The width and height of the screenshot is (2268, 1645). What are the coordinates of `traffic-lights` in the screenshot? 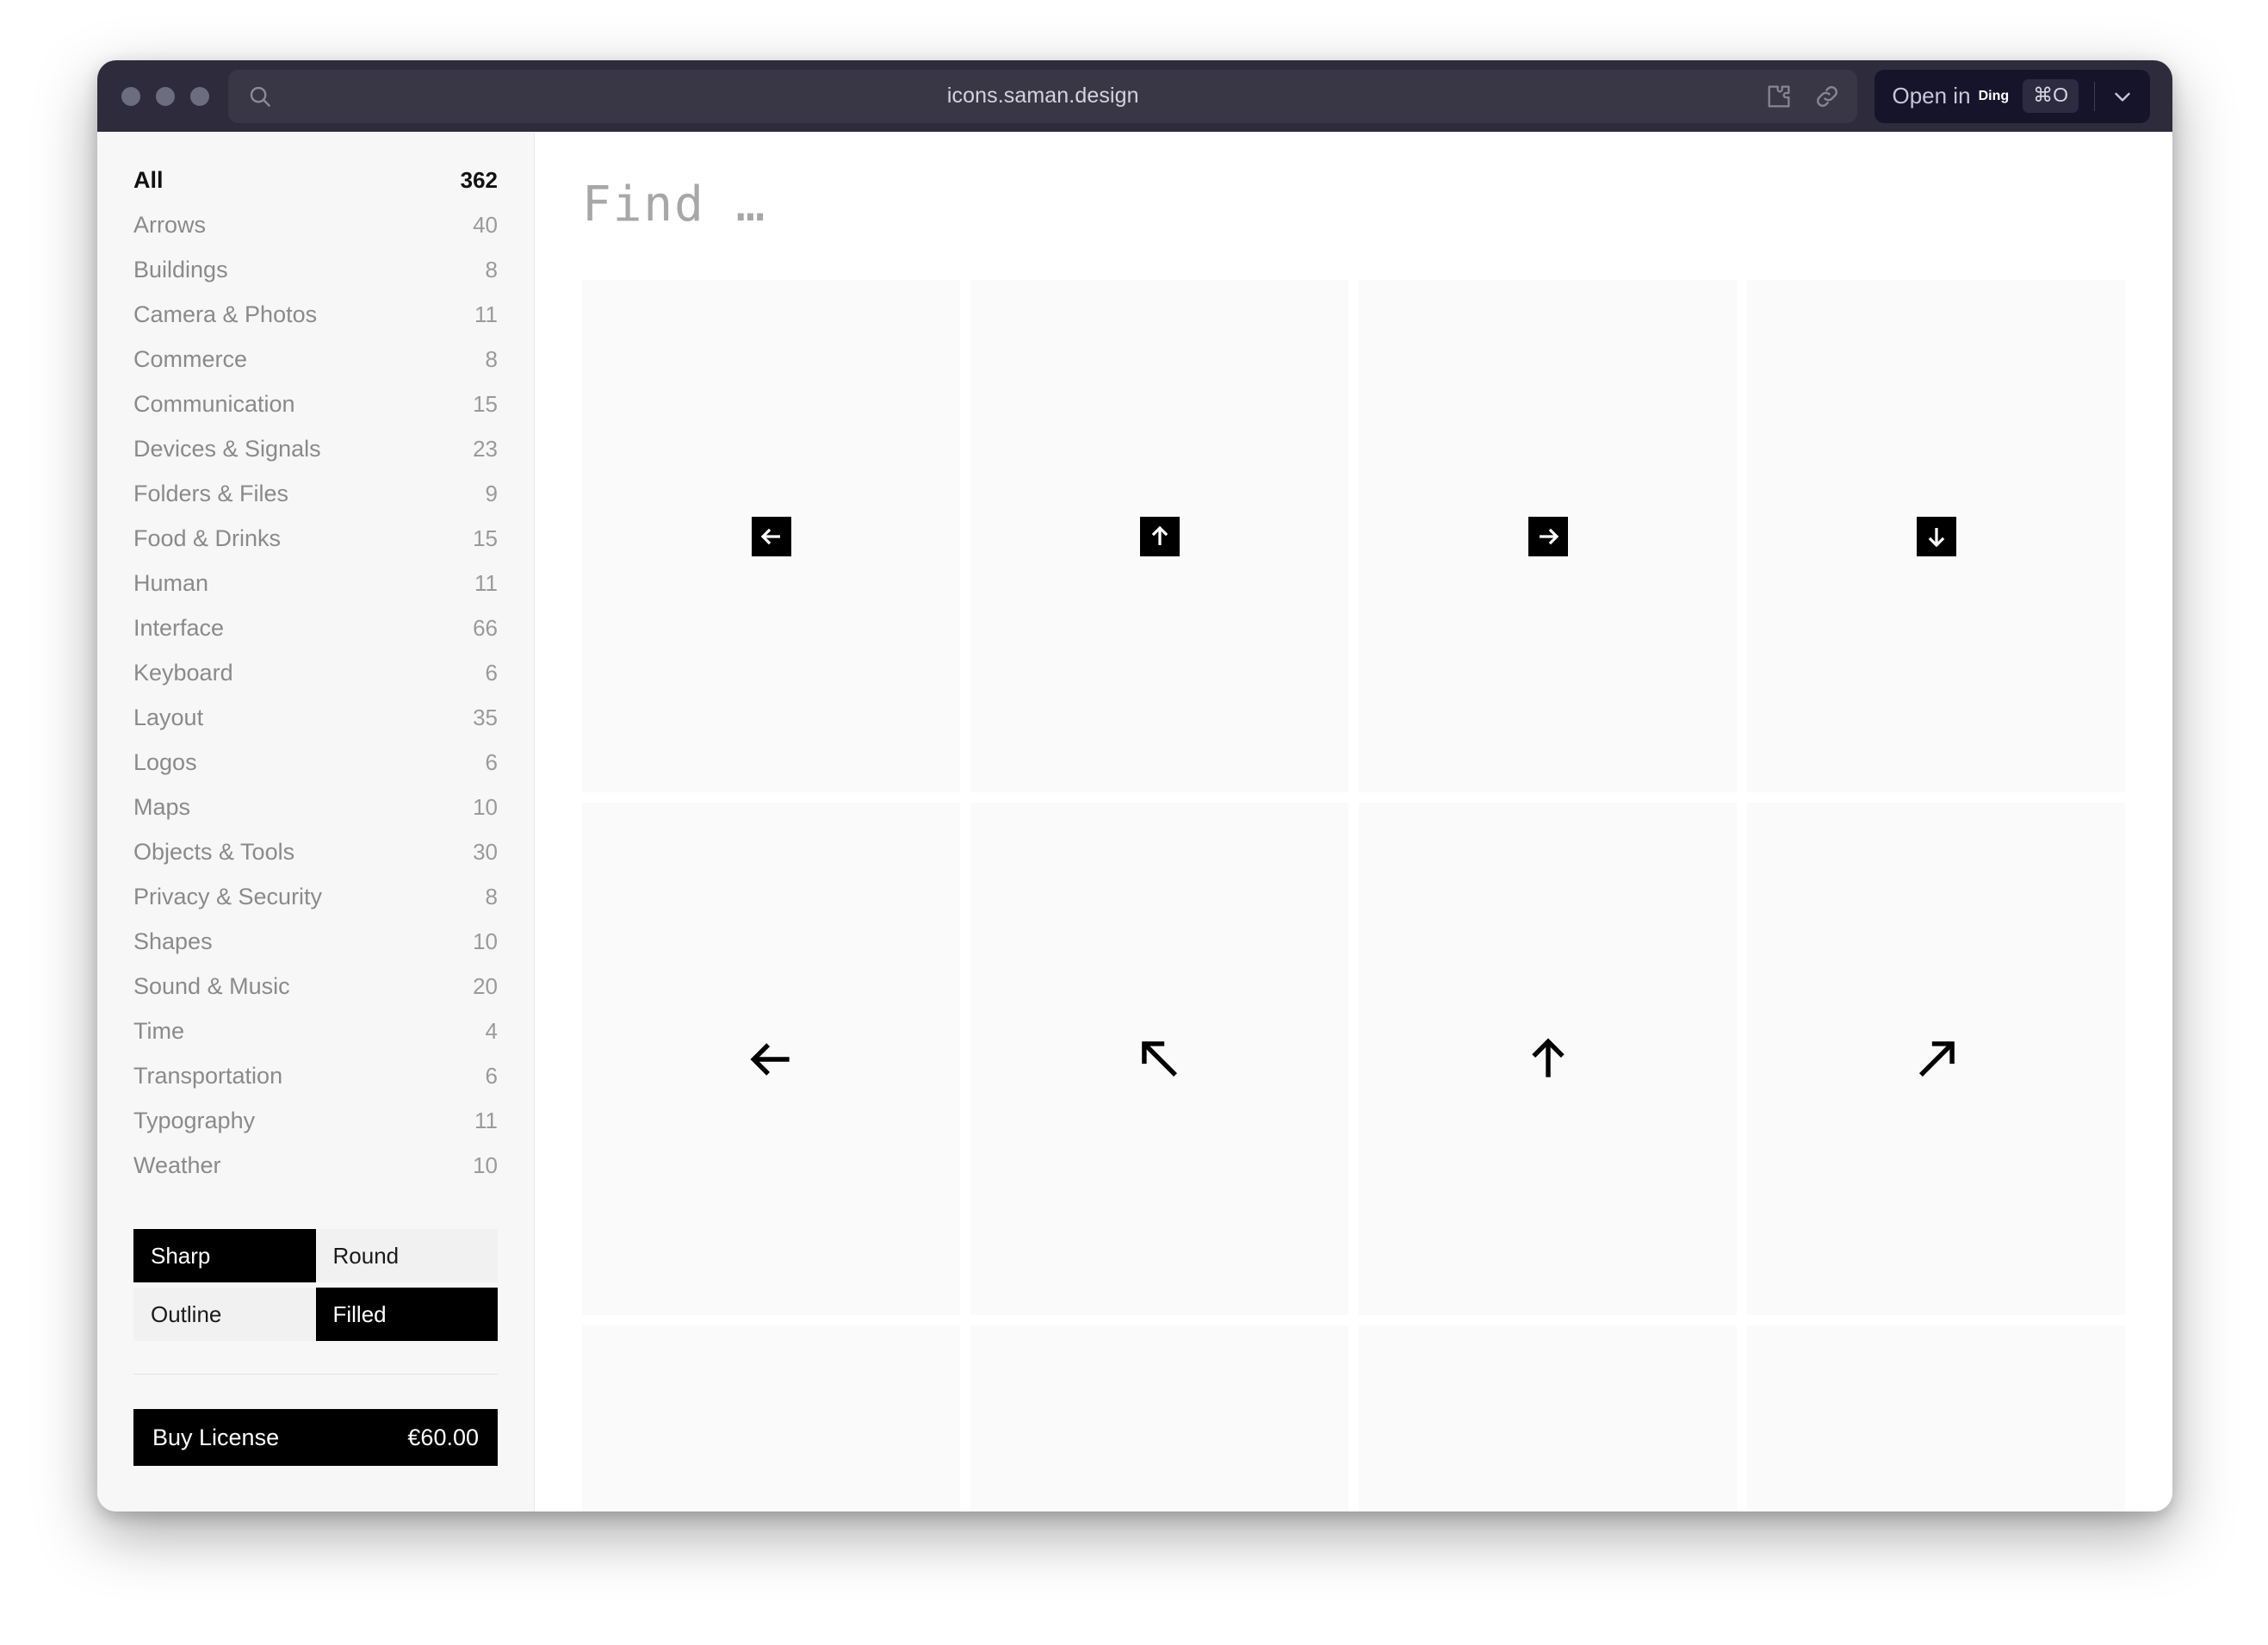 It's located at (165, 96).